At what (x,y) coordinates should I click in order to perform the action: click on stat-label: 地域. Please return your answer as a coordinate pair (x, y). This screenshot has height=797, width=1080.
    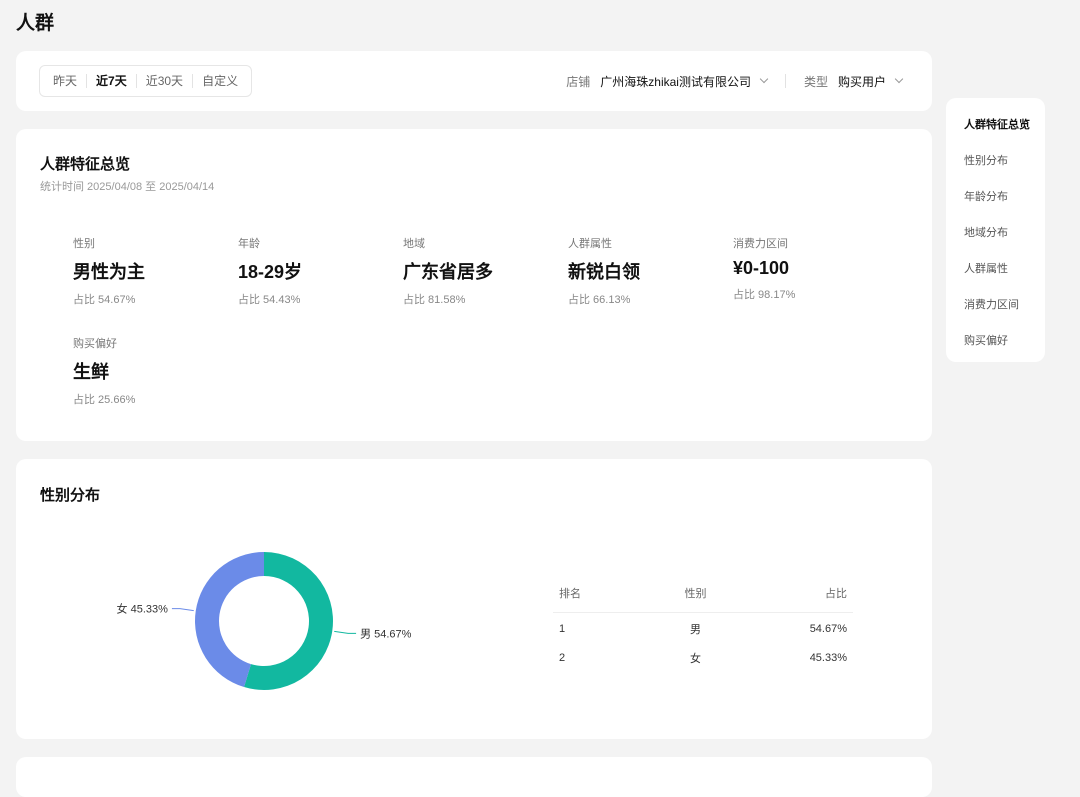
    Looking at the image, I should click on (414, 244).